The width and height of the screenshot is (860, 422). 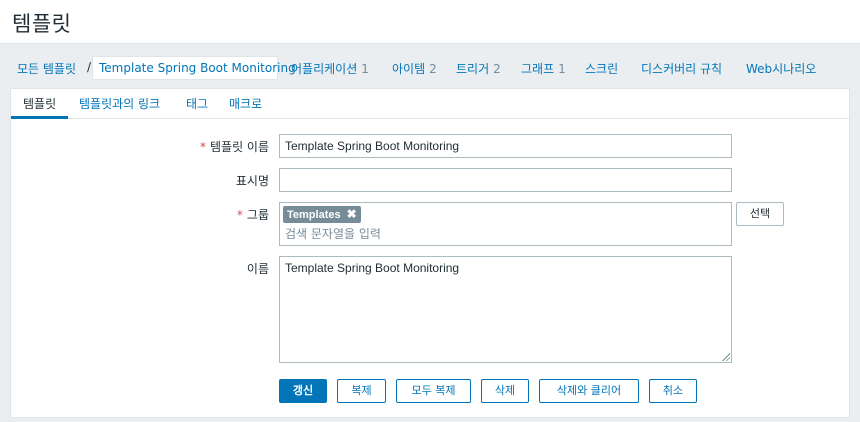 I want to click on nav-applications-label: 어플리케이션, so click(x=324, y=69).